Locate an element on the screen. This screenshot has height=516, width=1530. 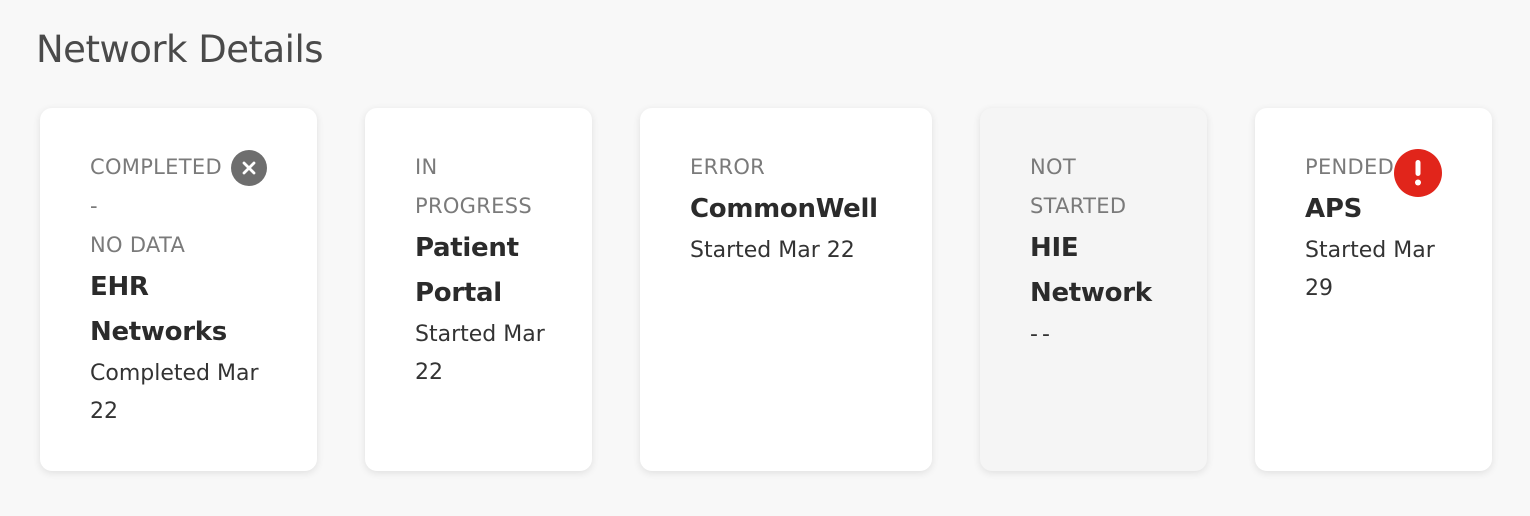
network-card-aps: PENDED APS Started Mar 29 is located at coordinates (1373, 289).